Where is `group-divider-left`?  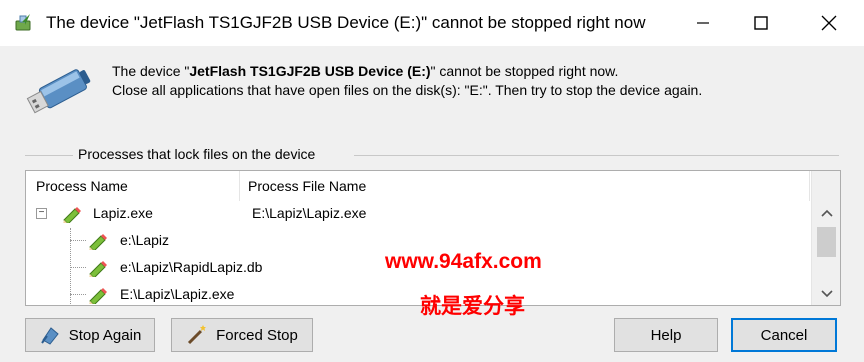 group-divider-left is located at coordinates (49, 155).